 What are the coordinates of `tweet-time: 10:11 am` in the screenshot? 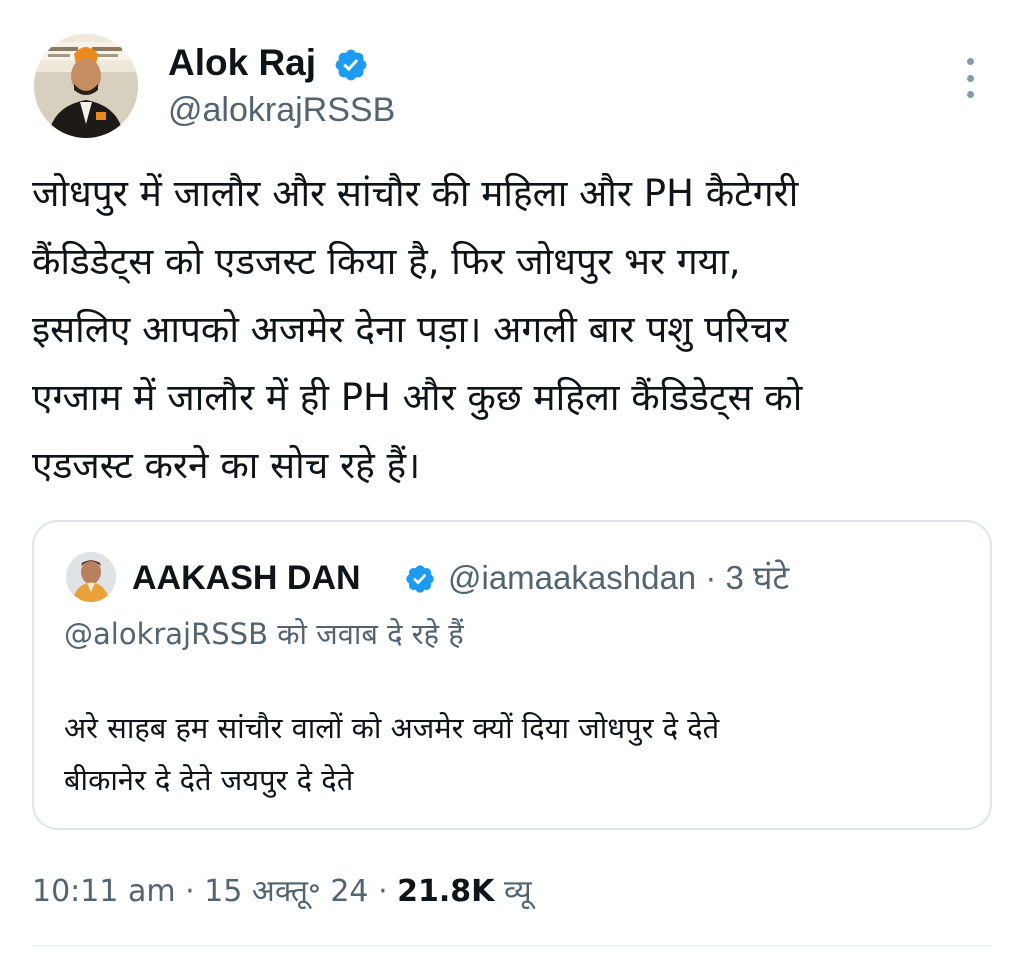 It's located at (104, 891).